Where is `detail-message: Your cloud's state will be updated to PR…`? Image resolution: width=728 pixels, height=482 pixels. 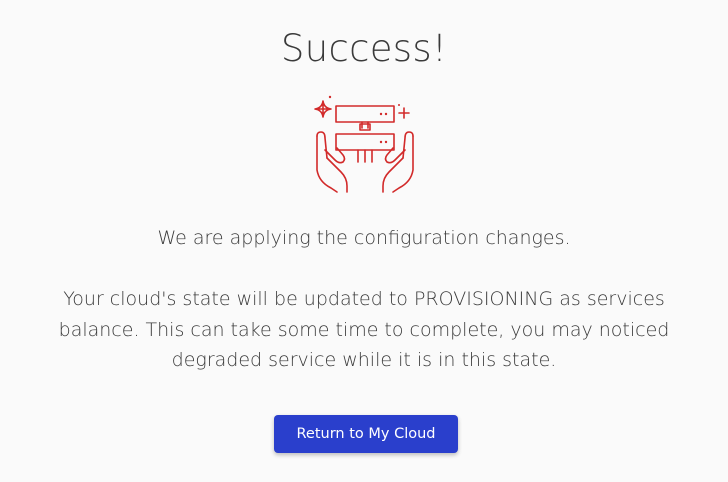 detail-message: Your cloud's state will be updated to PR… is located at coordinates (364, 329).